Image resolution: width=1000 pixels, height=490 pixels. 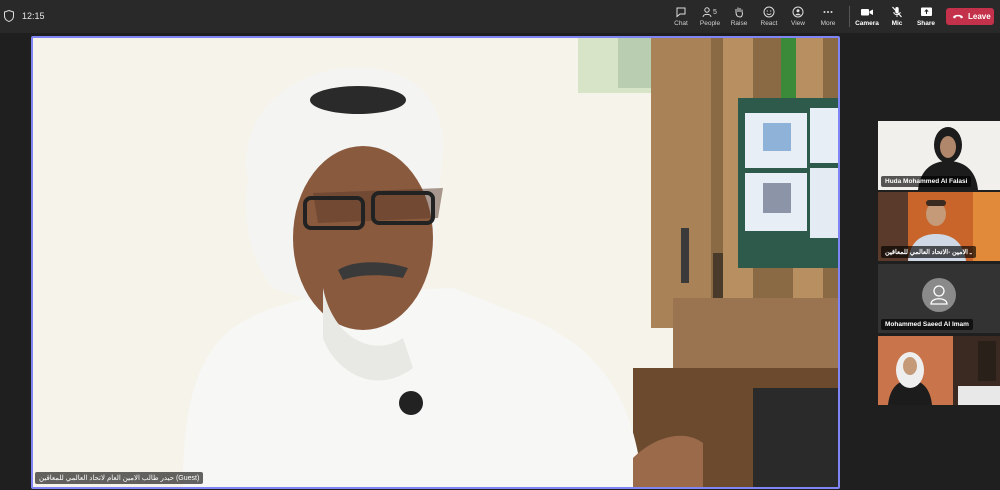 I want to click on mic-button: Mic, so click(x=897, y=17).